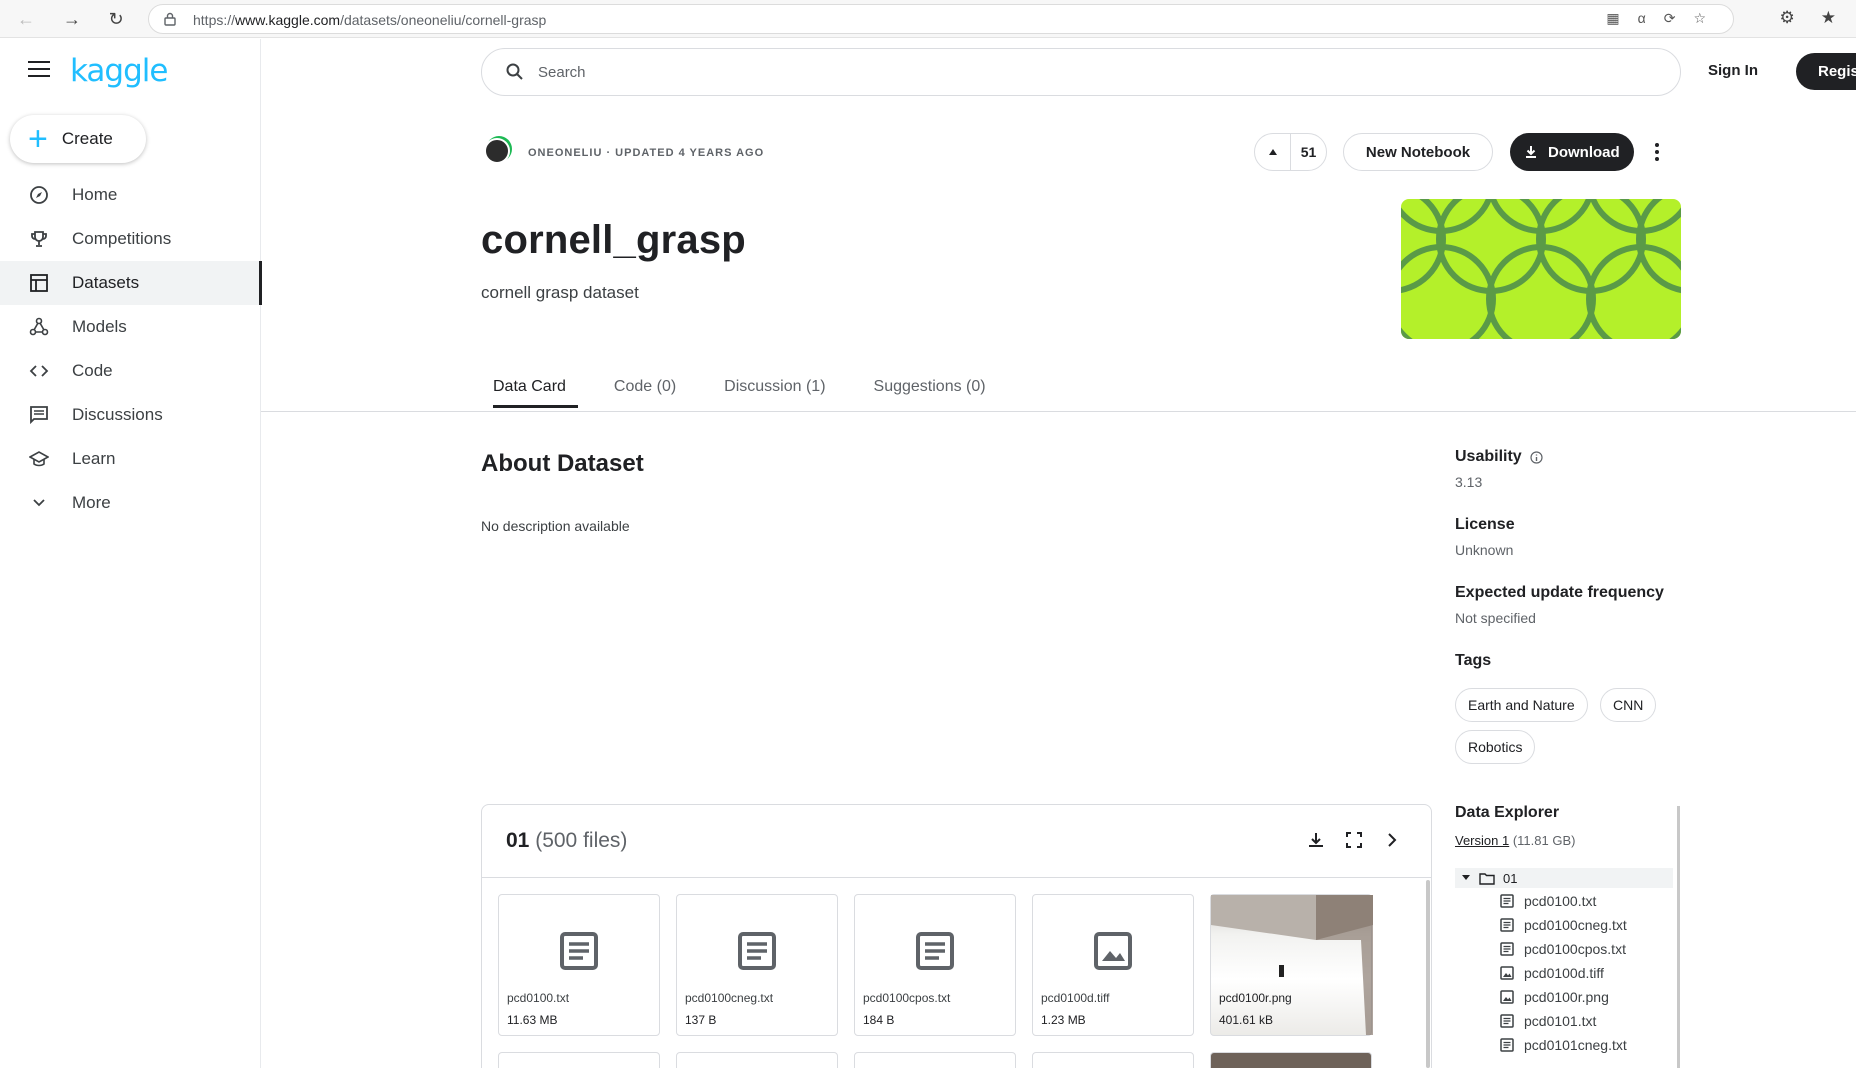  What do you see at coordinates (117, 414) in the screenshot?
I see `sidebar-item-label: Discussions` at bounding box center [117, 414].